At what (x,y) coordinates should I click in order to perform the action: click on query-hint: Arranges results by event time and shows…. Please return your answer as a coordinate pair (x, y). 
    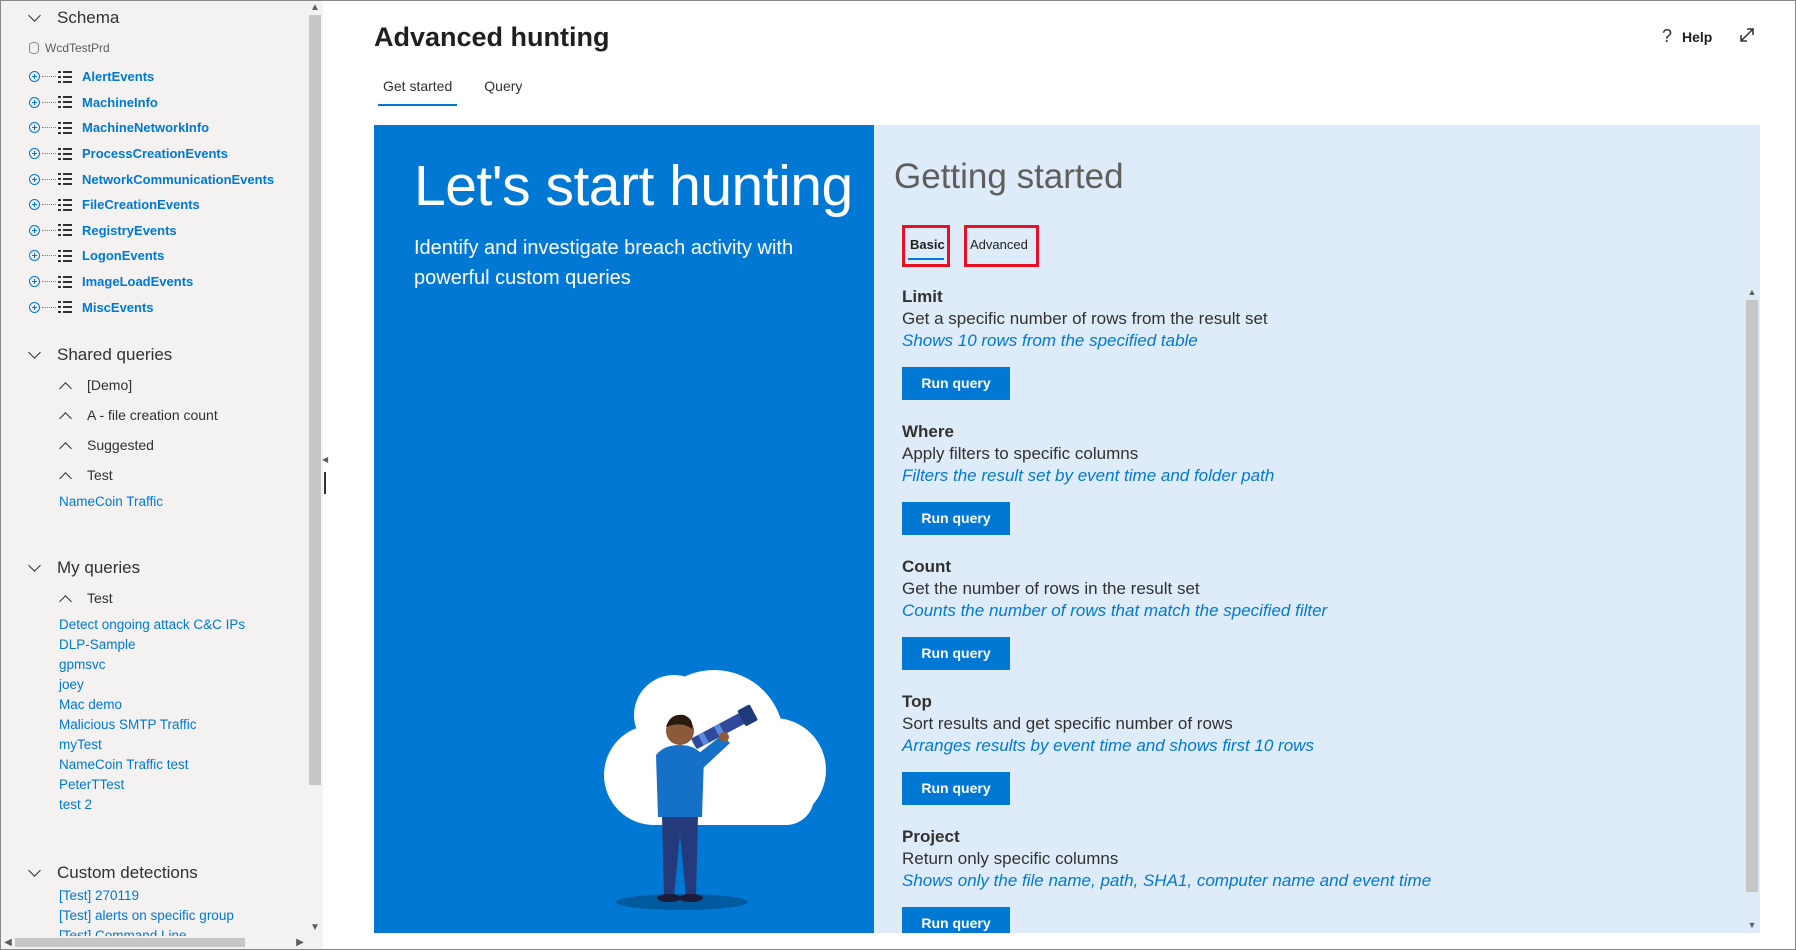
    Looking at the image, I should click on (1108, 745).